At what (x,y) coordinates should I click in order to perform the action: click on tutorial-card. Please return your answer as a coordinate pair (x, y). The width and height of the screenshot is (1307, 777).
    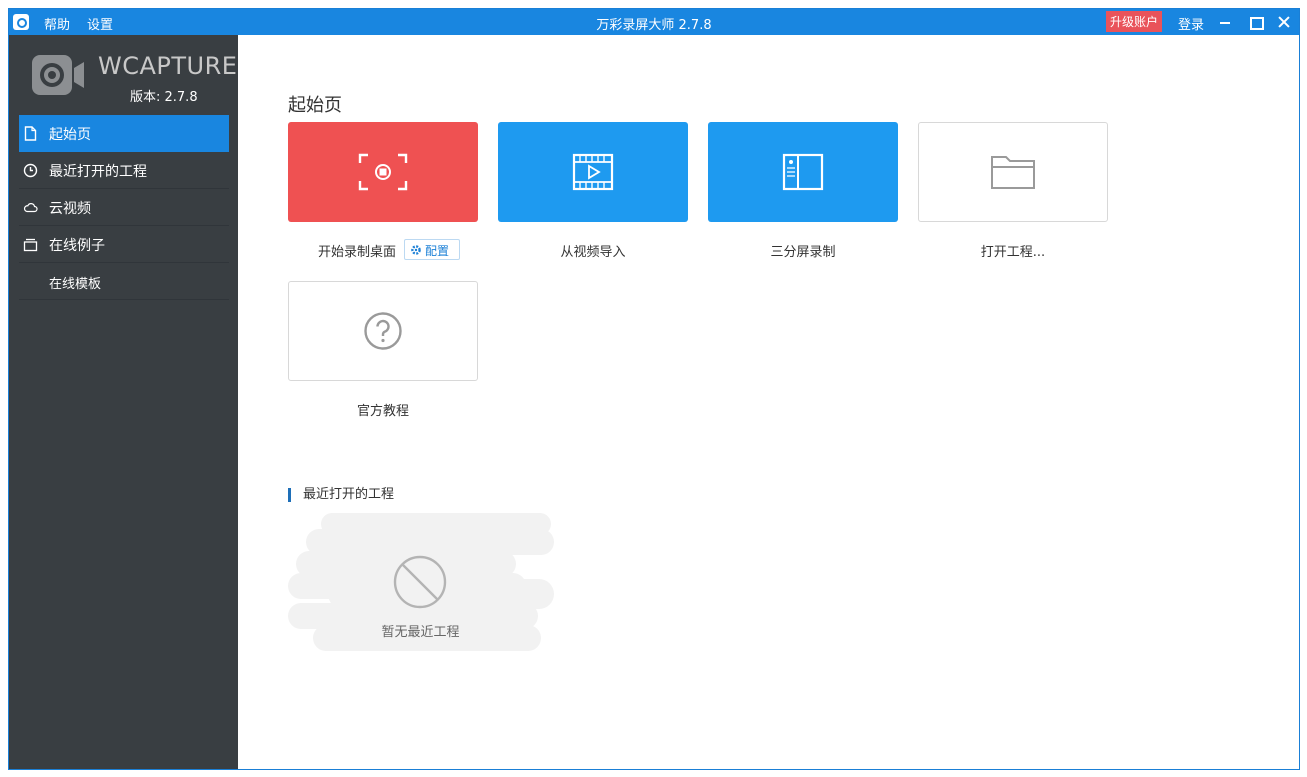
    Looking at the image, I should click on (383, 331).